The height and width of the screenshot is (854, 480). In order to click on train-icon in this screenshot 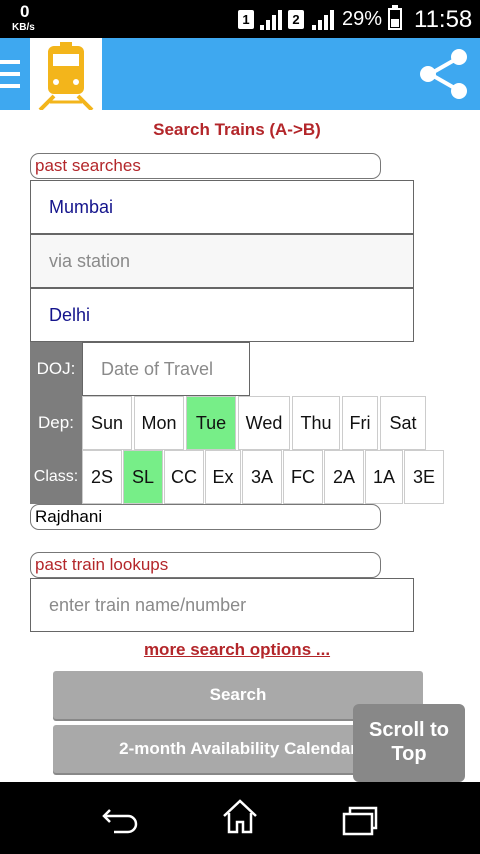, I will do `click(66, 77)`.